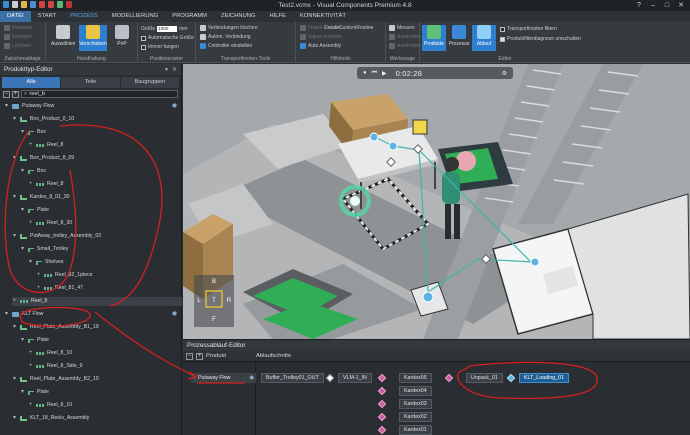  I want to click on step-kardex03: Kardex03, so click(415, 404).